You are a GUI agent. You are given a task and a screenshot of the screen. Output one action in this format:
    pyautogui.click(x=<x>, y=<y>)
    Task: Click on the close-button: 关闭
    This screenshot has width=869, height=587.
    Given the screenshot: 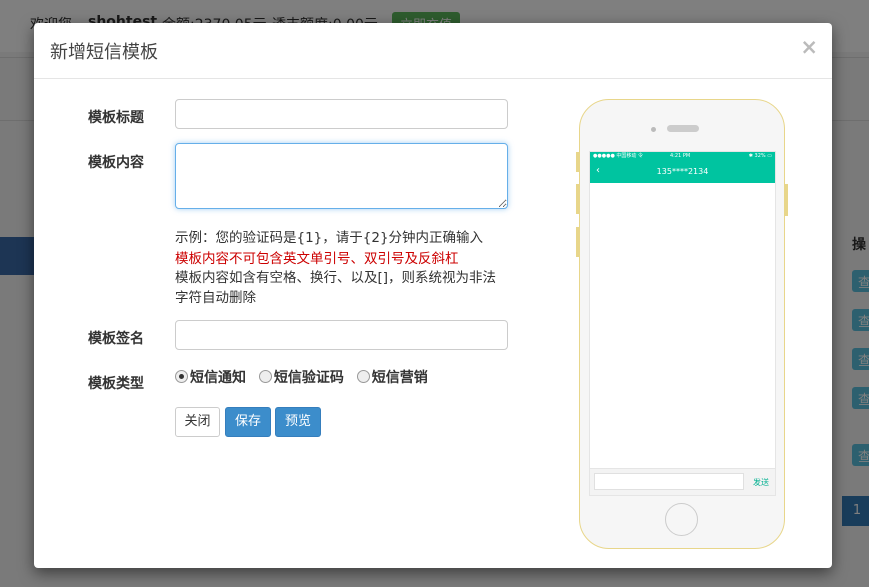 What is the action you would take?
    pyautogui.click(x=197, y=422)
    